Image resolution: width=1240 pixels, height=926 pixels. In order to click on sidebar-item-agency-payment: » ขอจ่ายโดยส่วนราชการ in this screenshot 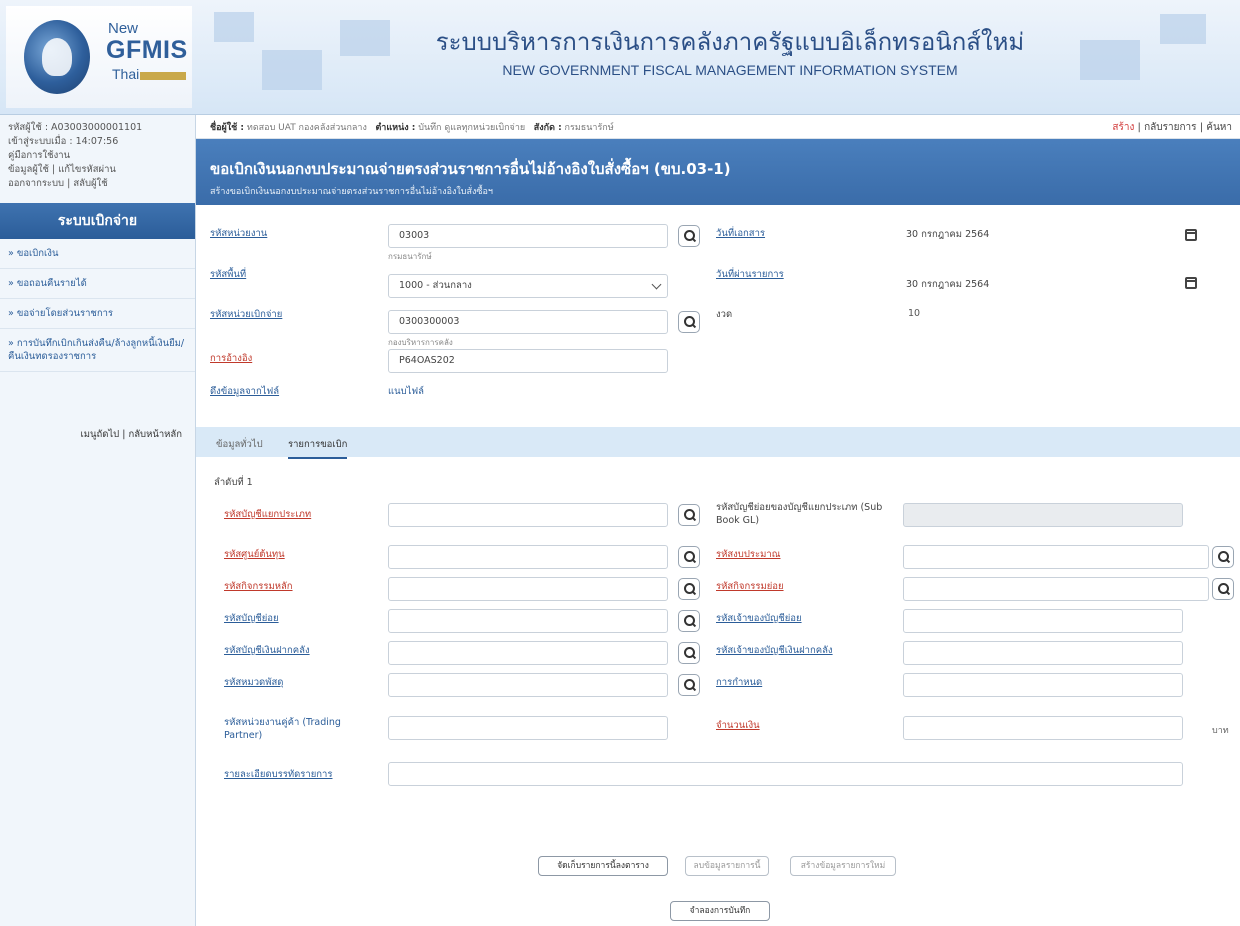, I will do `click(97, 314)`.